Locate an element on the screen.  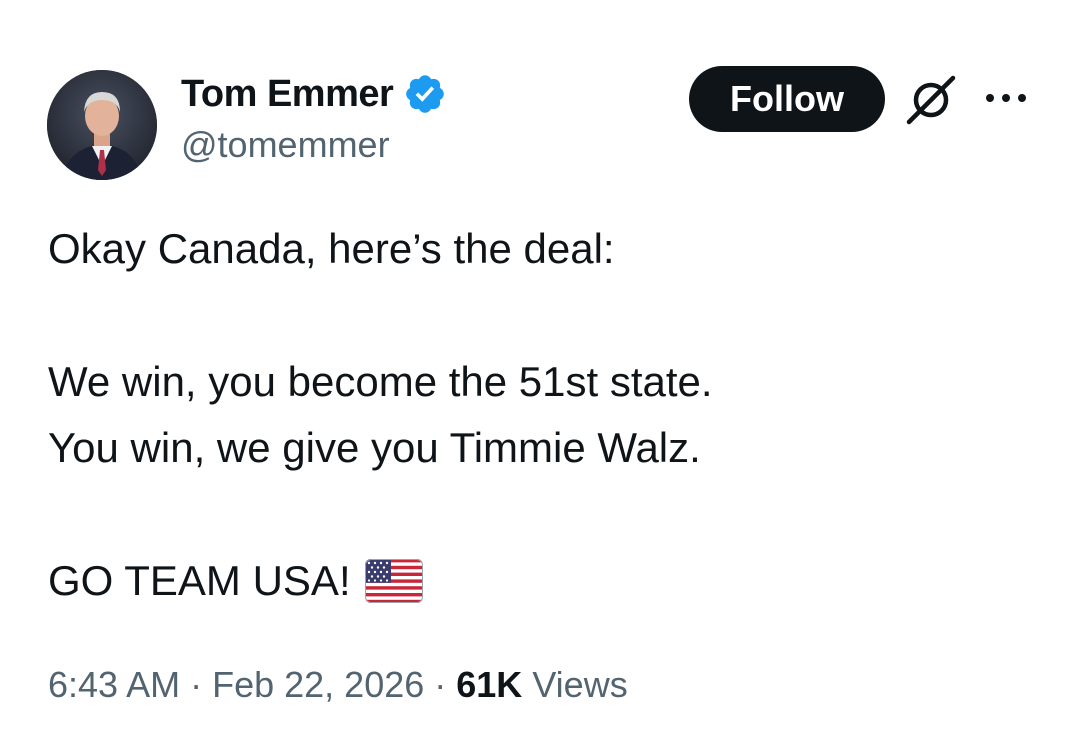
grok-icon is located at coordinates (931, 100).